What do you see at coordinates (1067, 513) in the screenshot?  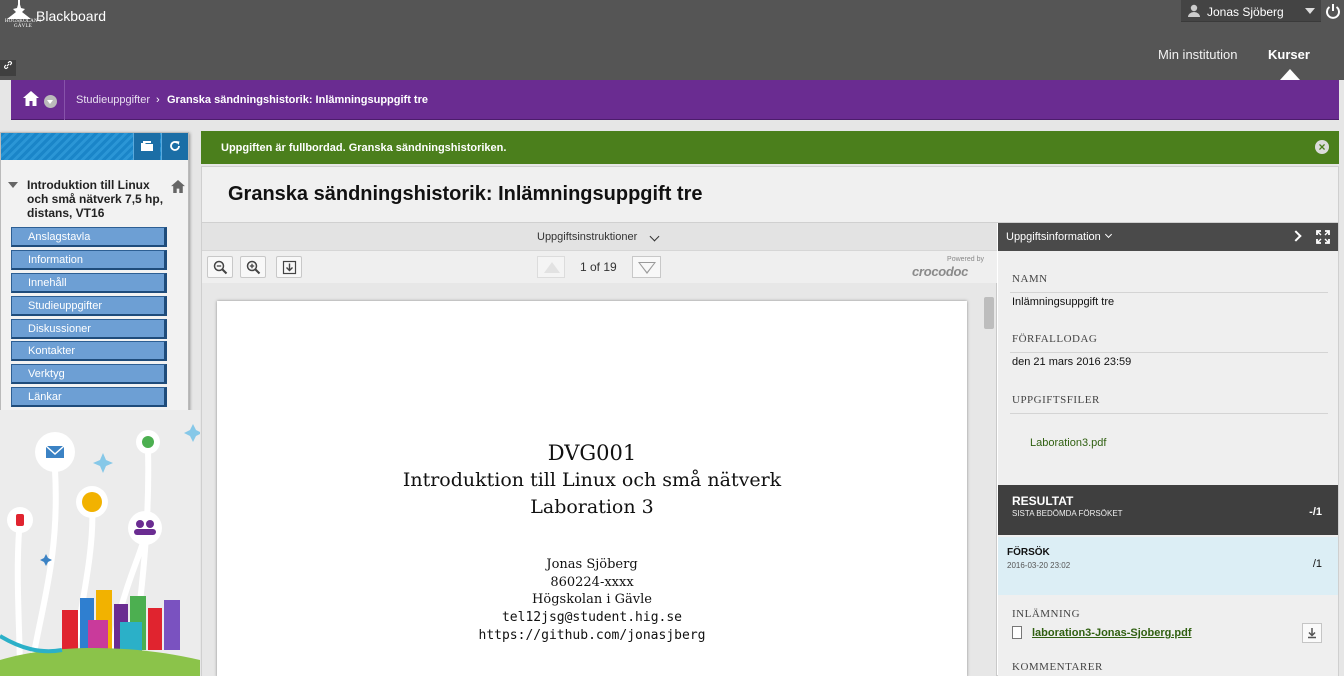 I see `result-subtitle: SISTA BEDÖMDA FÖRSÖKET` at bounding box center [1067, 513].